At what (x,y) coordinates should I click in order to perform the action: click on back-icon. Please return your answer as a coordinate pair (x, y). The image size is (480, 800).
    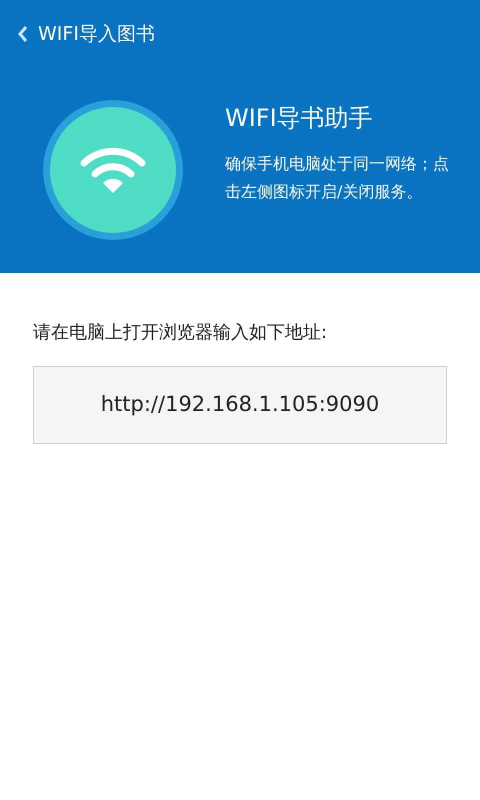
    Looking at the image, I should click on (23, 34).